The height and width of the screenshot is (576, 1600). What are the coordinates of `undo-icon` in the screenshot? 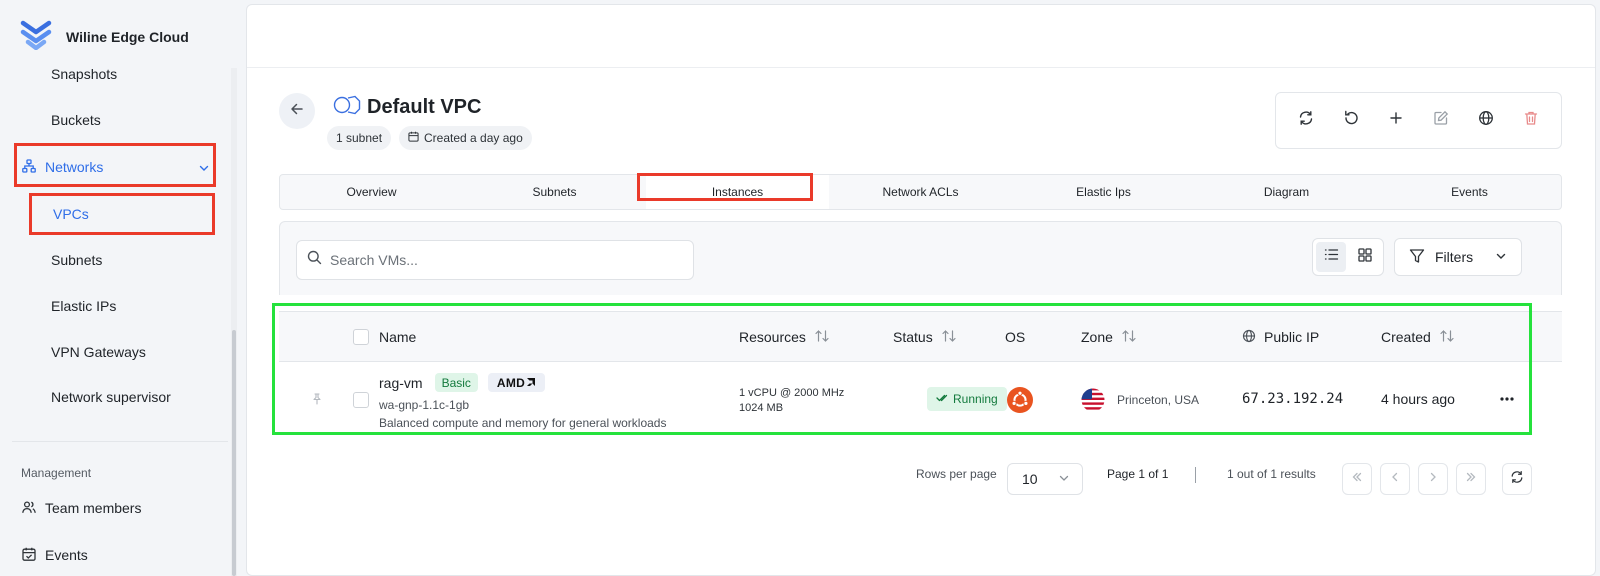 It's located at (1351, 120).